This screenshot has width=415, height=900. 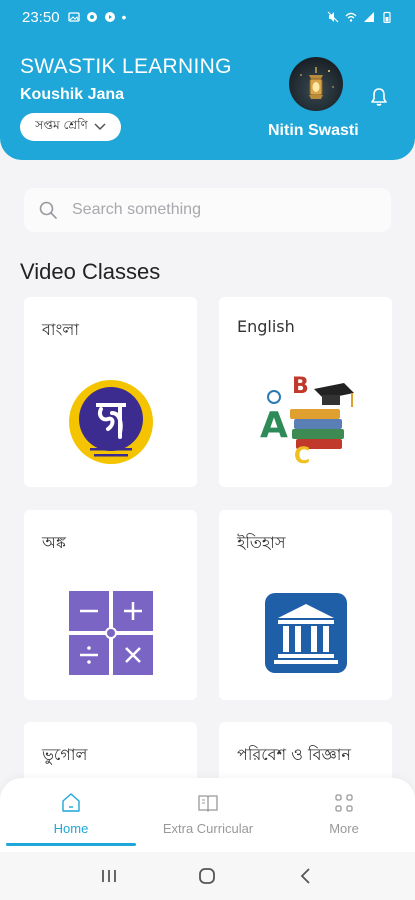 What do you see at coordinates (110, 422) in the screenshot?
I see `bangla-letter-icon` at bounding box center [110, 422].